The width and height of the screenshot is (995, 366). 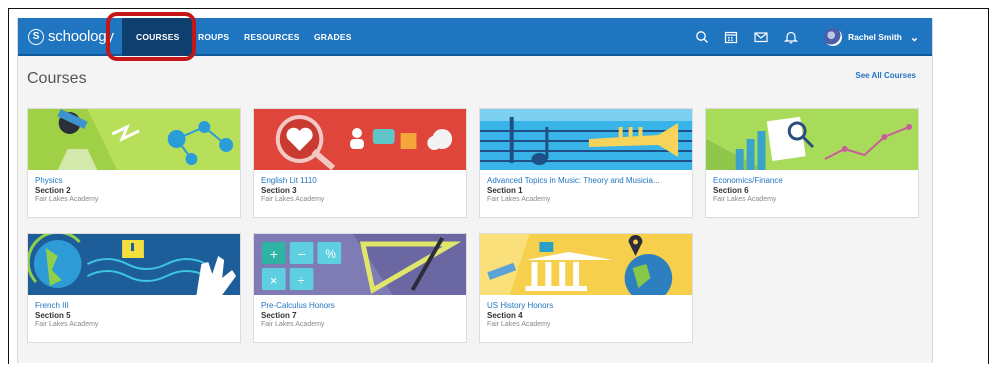 What do you see at coordinates (505, 190) in the screenshot?
I see `course-section: Section 1` at bounding box center [505, 190].